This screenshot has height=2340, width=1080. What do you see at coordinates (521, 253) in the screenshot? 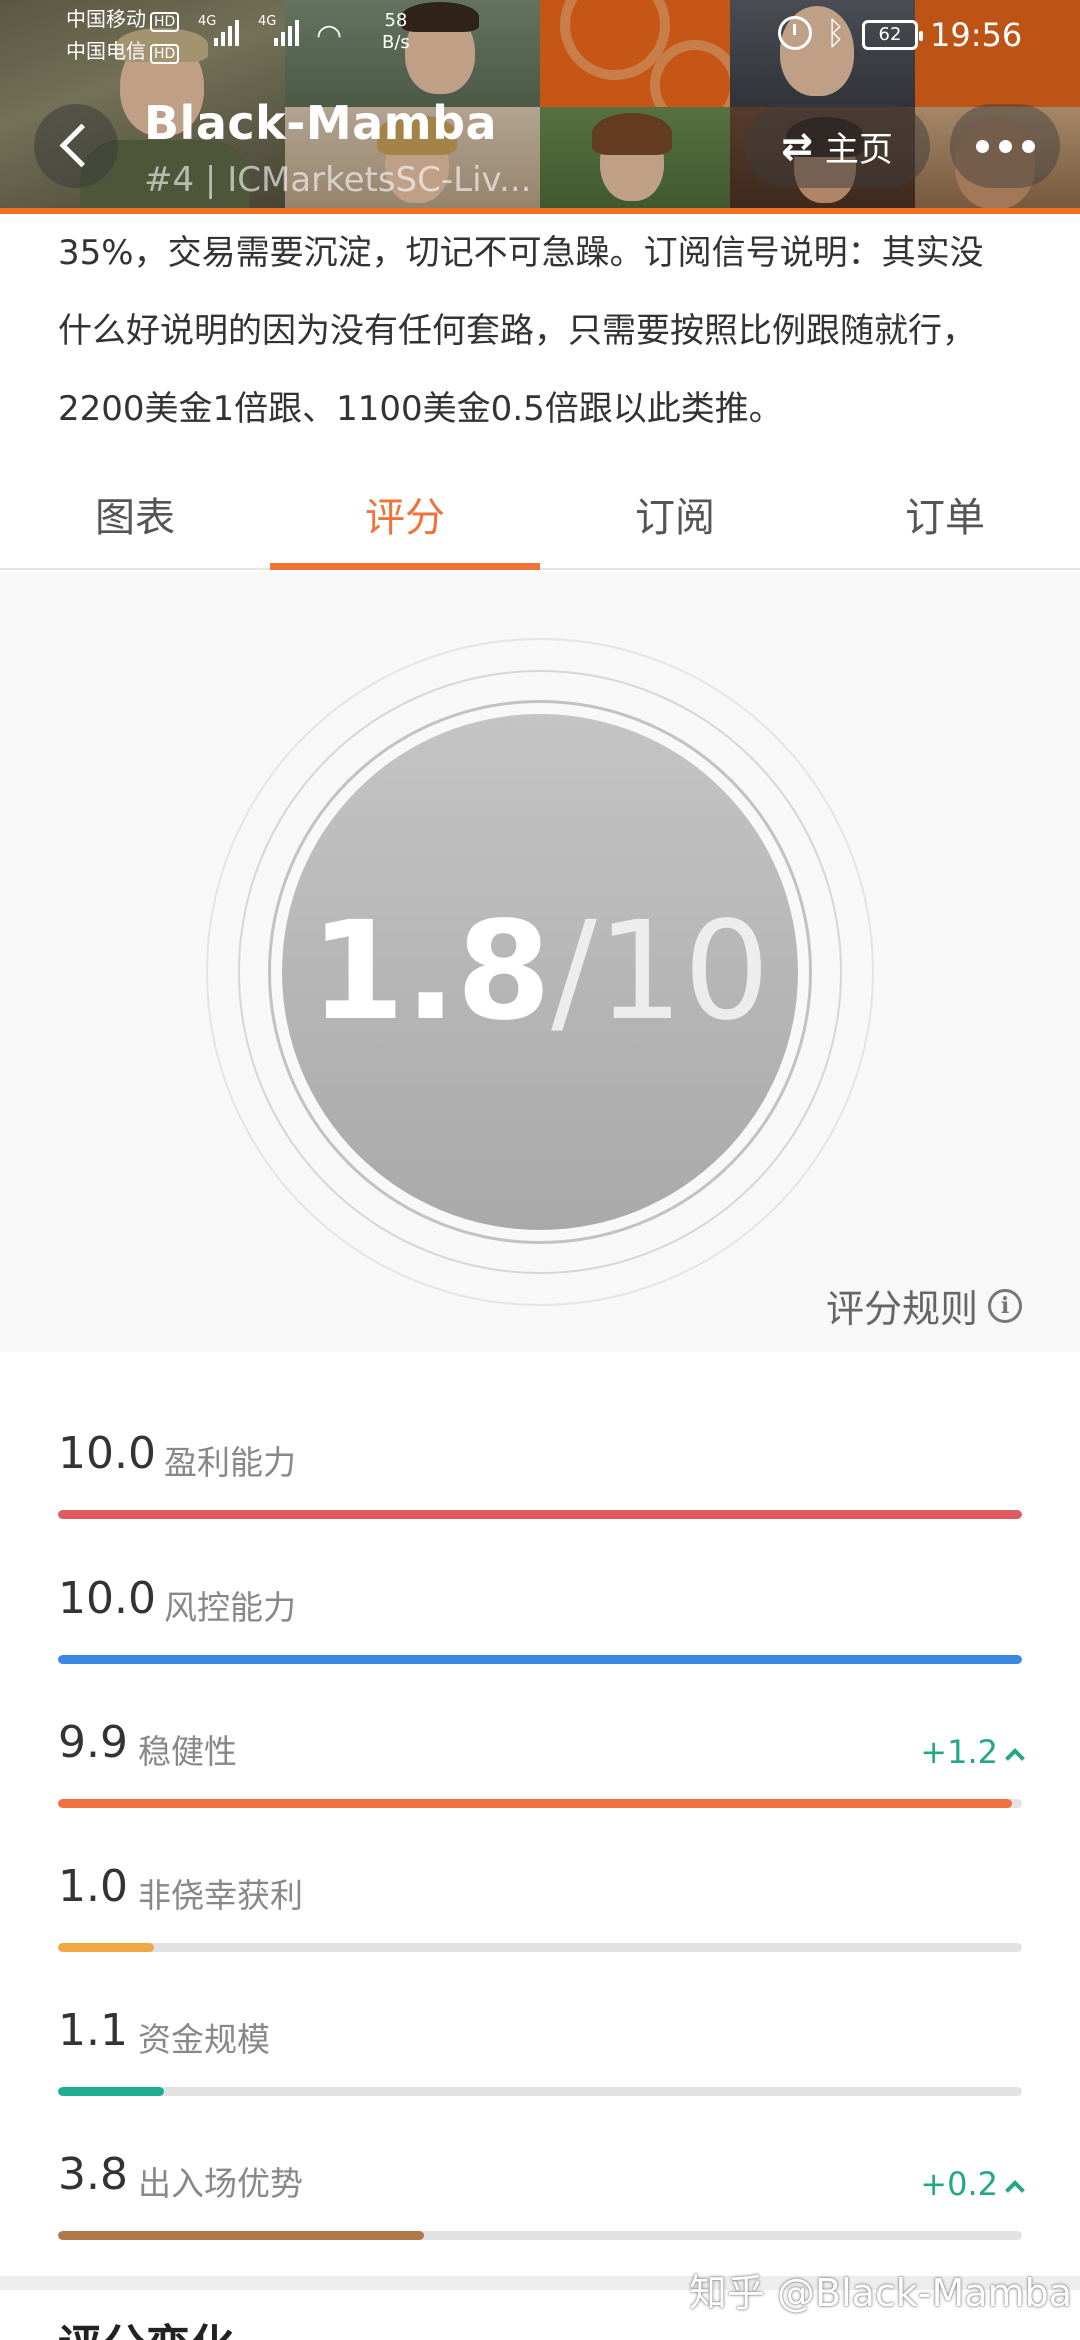
I see `description-line: 35%，交易需要沉淀，切记不可急躁。订阅信号说明：其实没` at bounding box center [521, 253].